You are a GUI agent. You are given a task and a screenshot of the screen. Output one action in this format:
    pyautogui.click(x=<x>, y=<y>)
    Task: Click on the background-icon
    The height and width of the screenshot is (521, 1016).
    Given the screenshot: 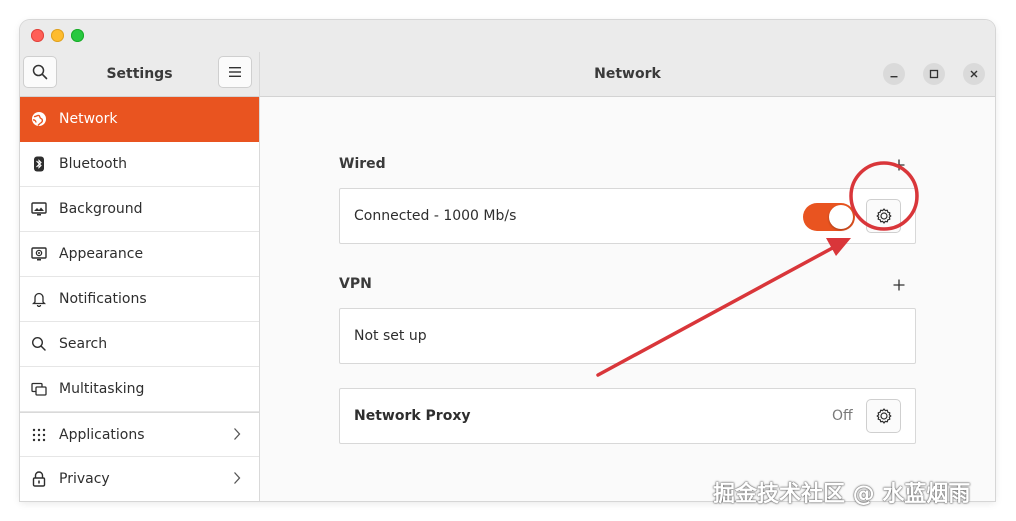 What is the action you would take?
    pyautogui.click(x=39, y=209)
    